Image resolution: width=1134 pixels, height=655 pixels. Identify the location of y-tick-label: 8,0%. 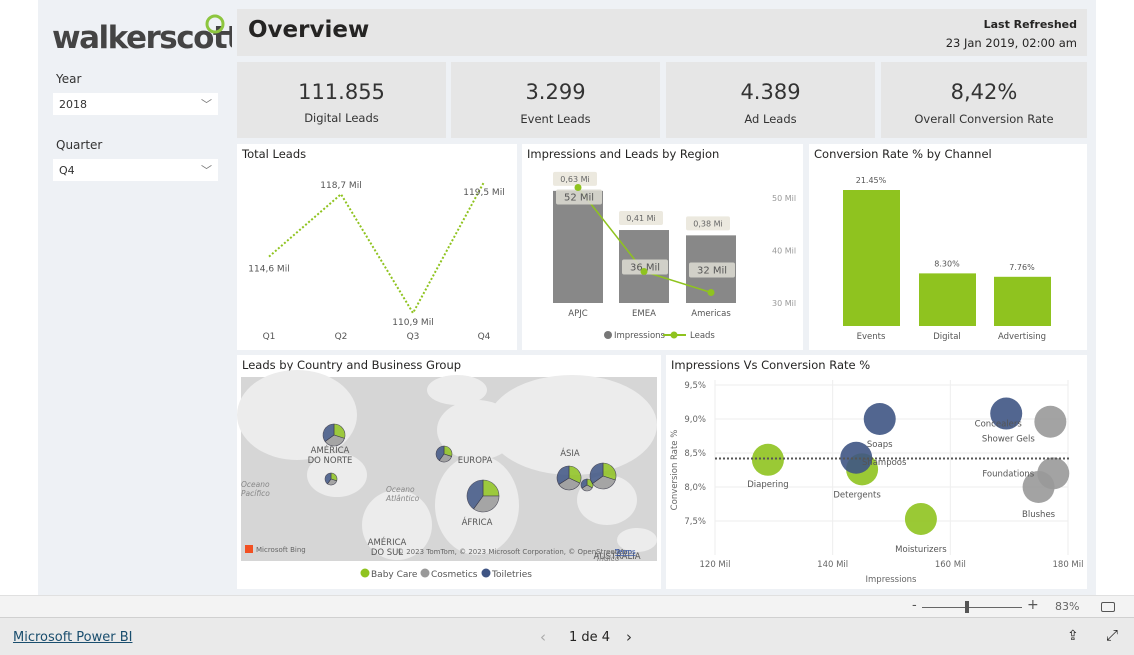
(695, 488).